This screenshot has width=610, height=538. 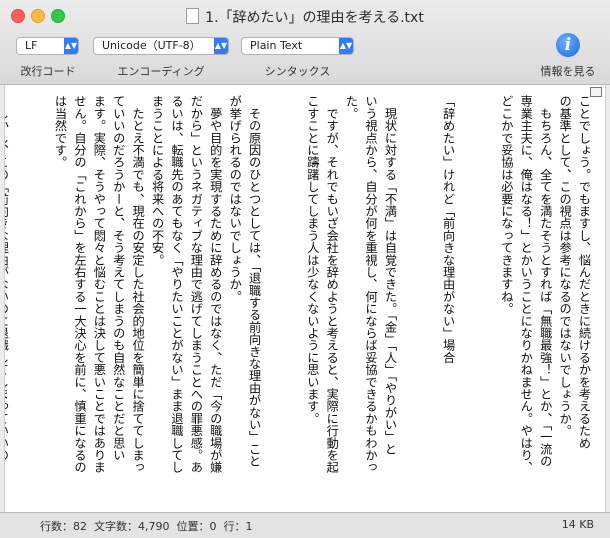 What do you see at coordinates (31, 45) in the screenshot?
I see `line-ending-value: LF` at bounding box center [31, 45].